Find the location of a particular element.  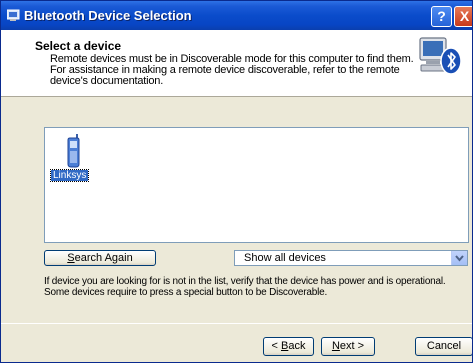

help-button: ? is located at coordinates (441, 16).